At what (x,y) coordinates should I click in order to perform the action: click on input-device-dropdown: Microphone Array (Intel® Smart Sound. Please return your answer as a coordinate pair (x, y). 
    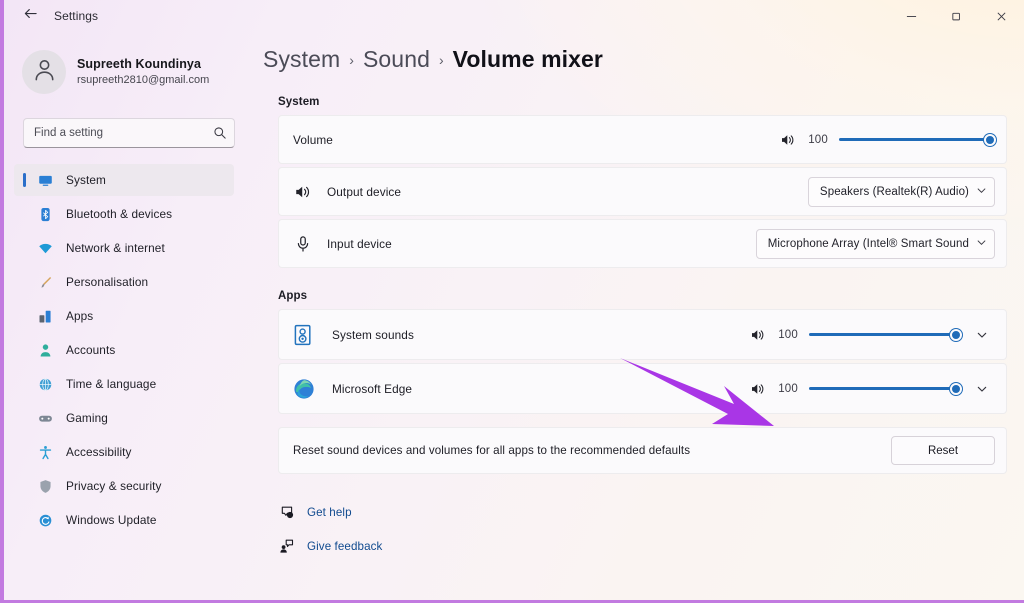
    Looking at the image, I should click on (875, 243).